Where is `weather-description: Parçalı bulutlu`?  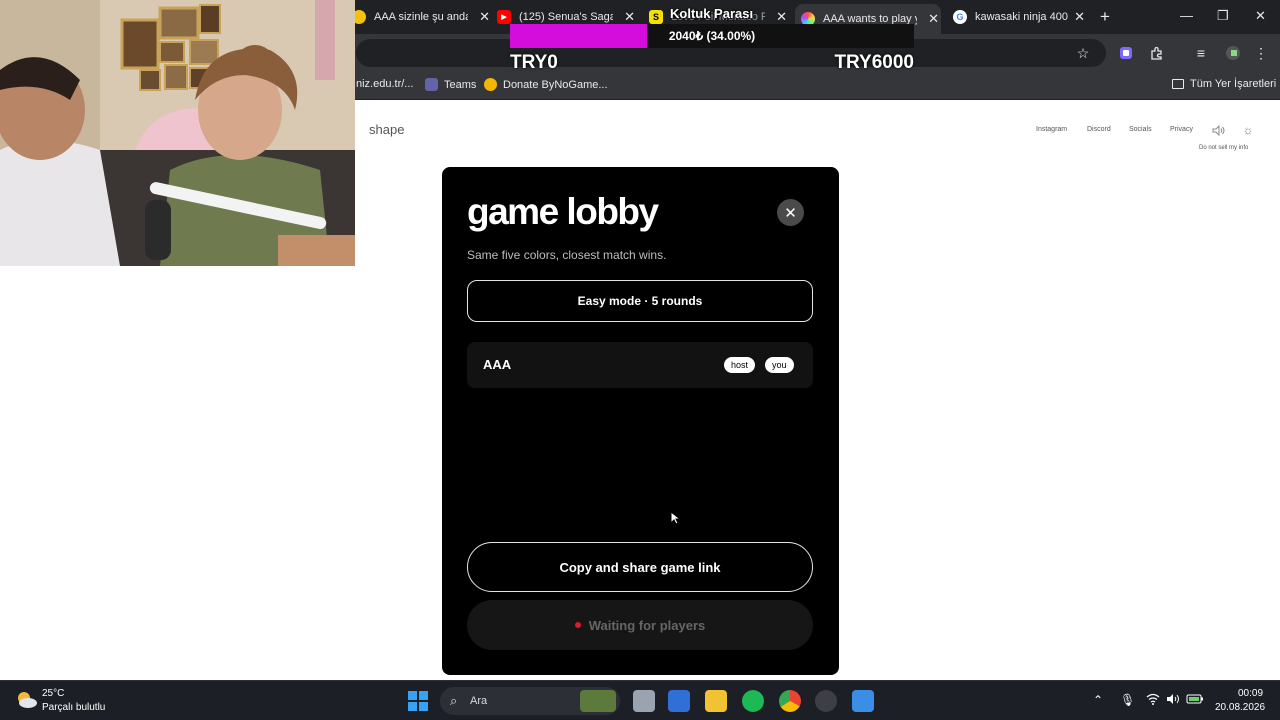
weather-description: Parçalı bulutlu is located at coordinates (73, 707).